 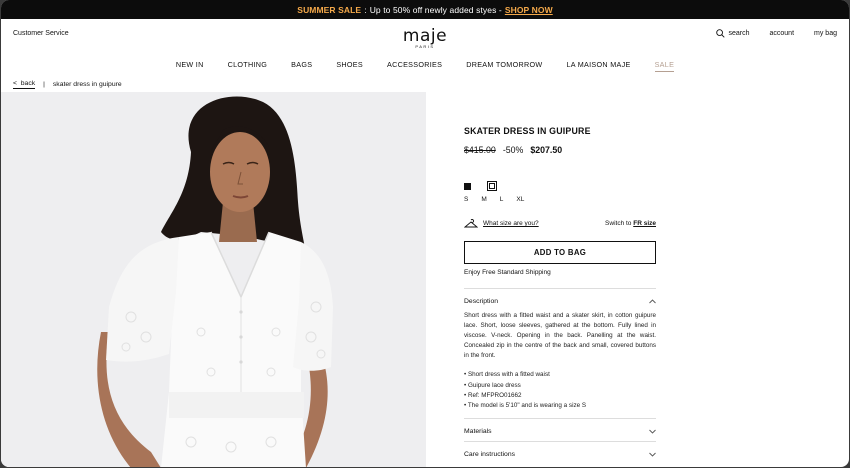 I want to click on account-link: account, so click(x=782, y=33).